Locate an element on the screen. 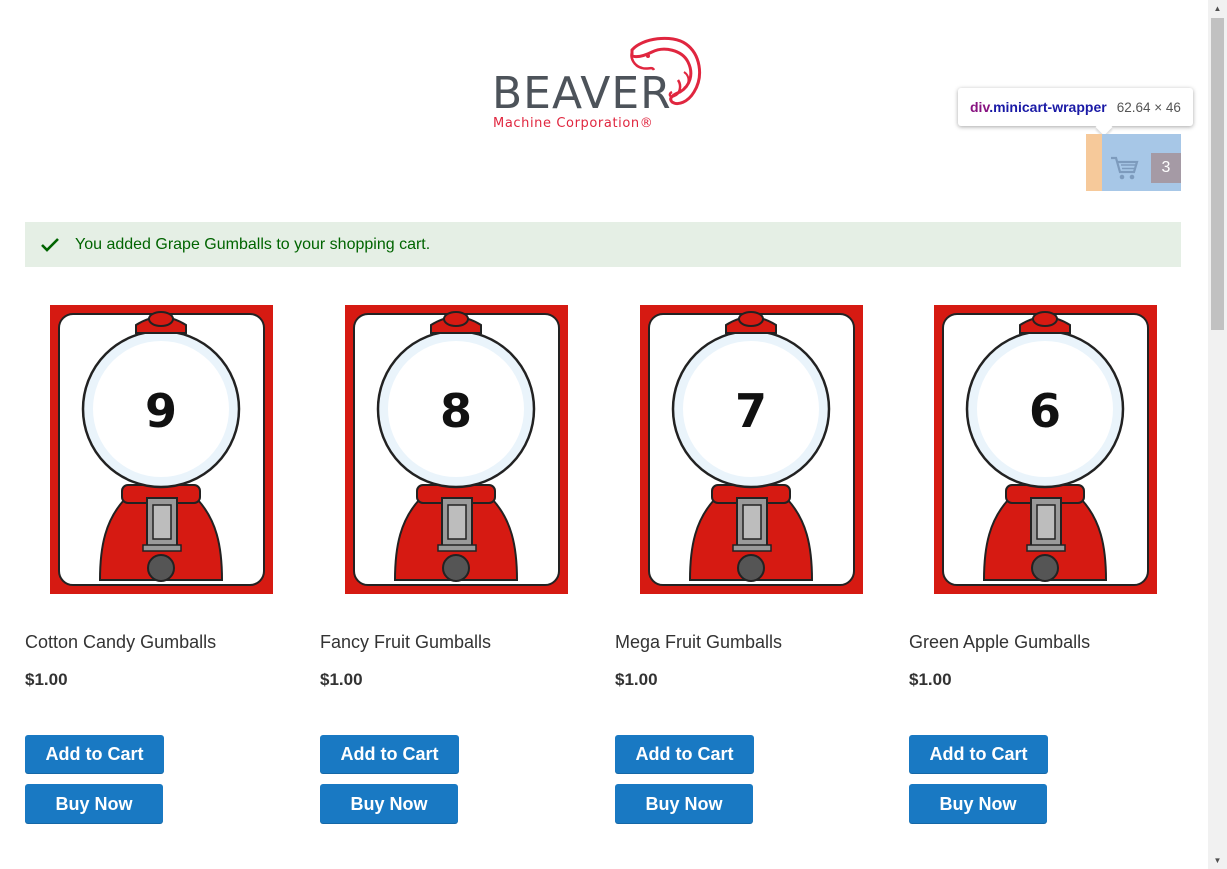  product-name: Mega Fruit Gumballs is located at coordinates (698, 642).